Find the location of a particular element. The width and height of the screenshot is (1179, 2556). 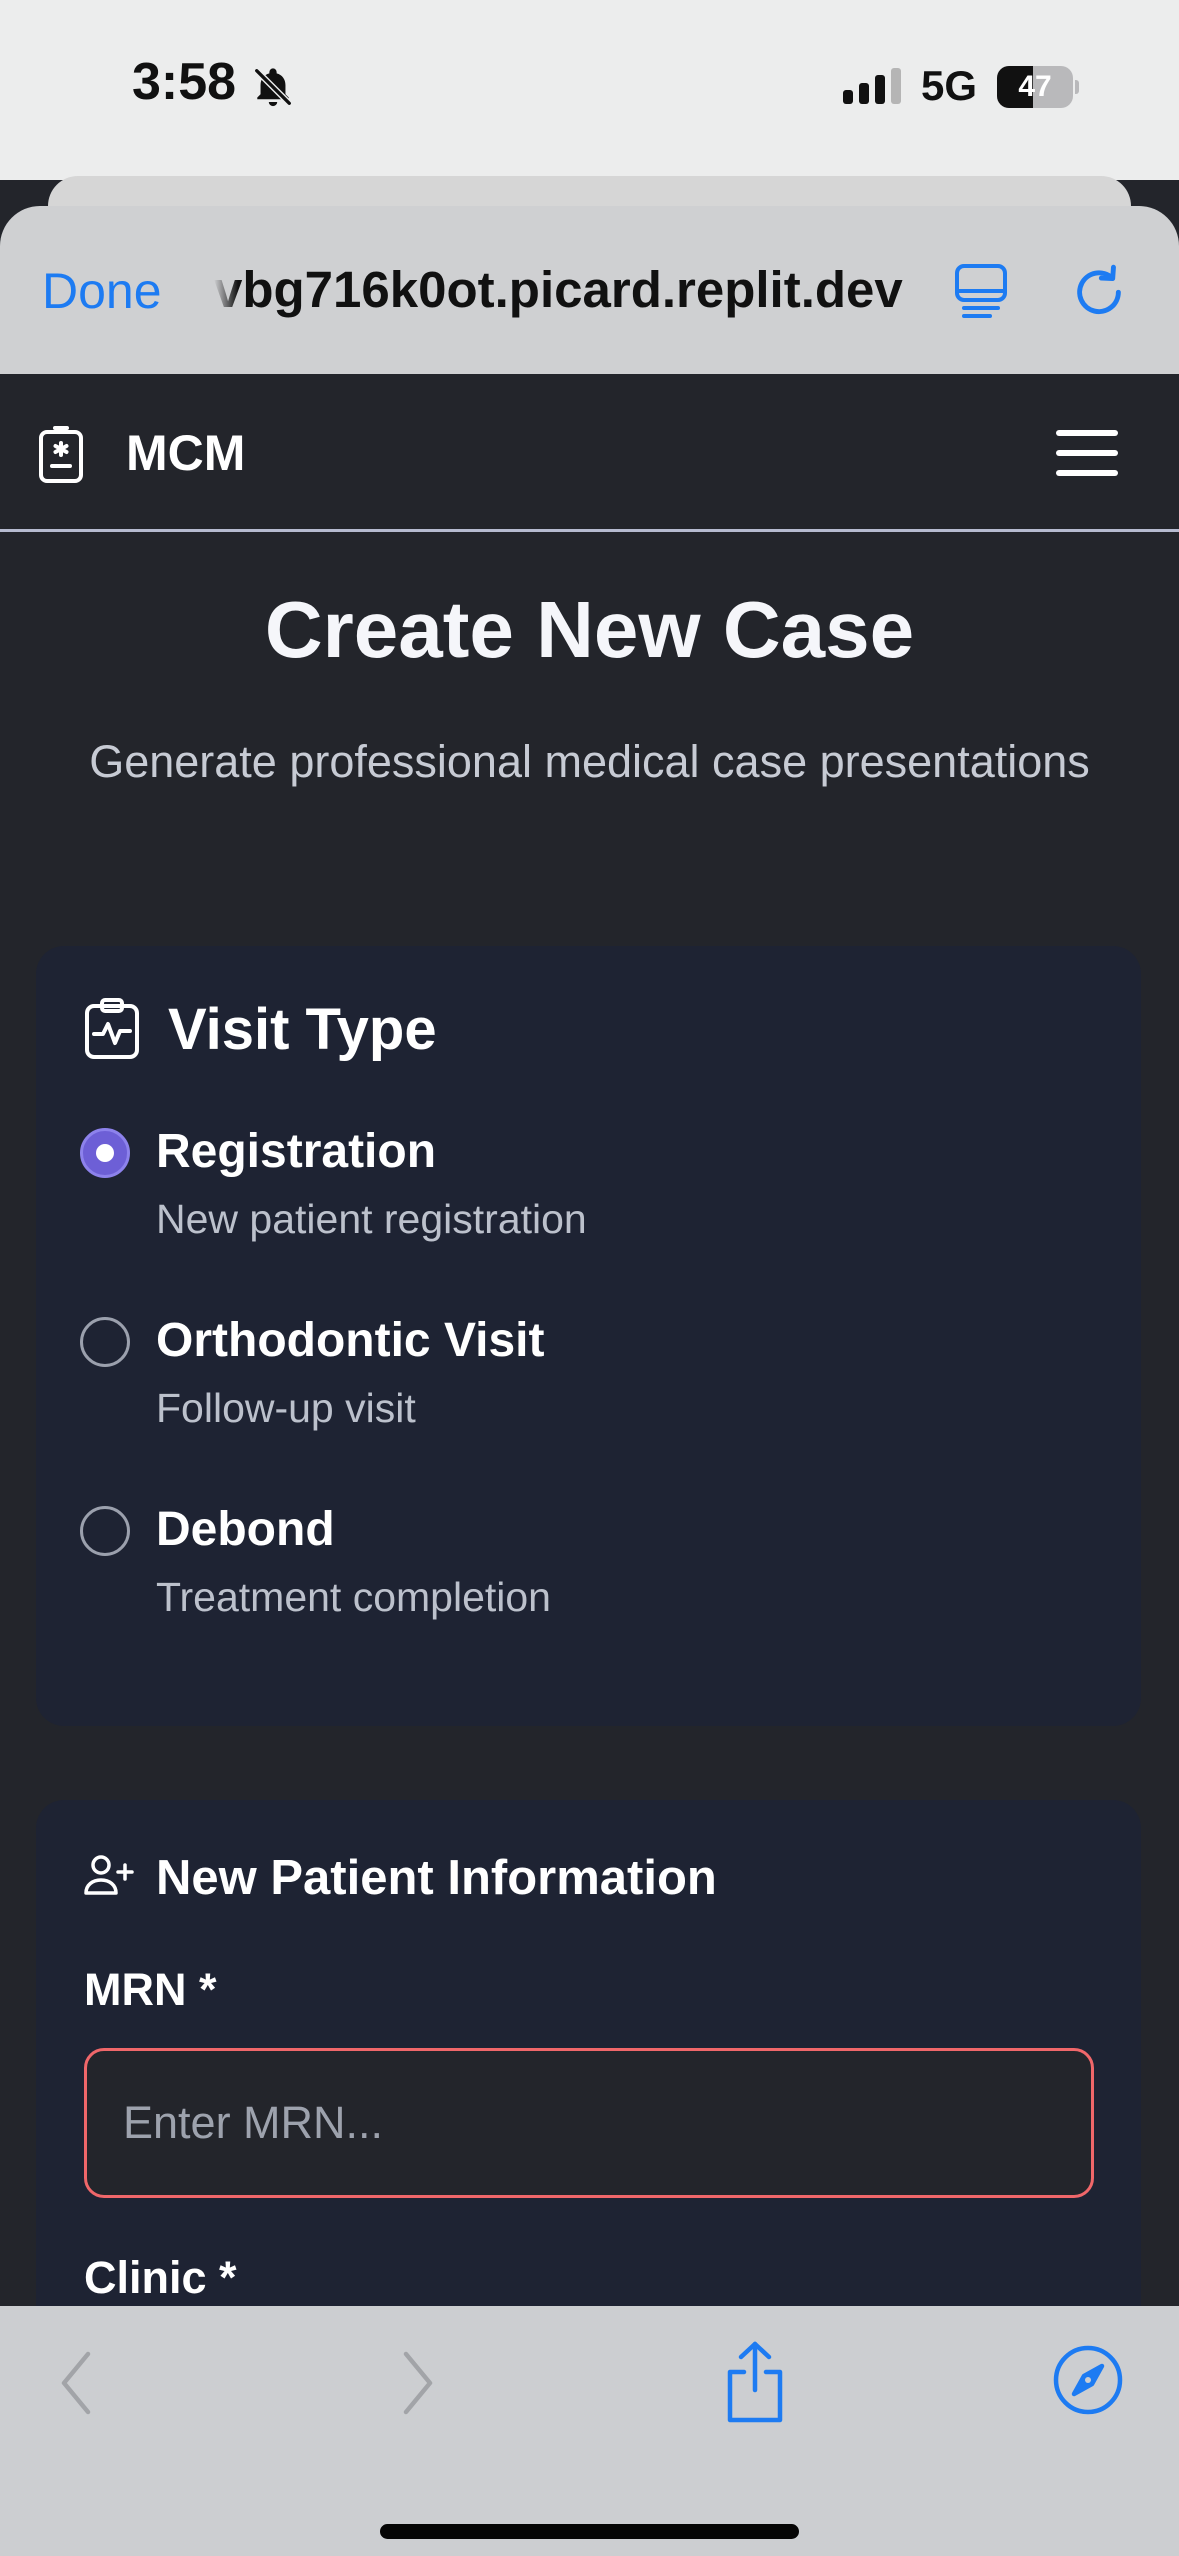

battery-percent: 47 is located at coordinates (1035, 86).